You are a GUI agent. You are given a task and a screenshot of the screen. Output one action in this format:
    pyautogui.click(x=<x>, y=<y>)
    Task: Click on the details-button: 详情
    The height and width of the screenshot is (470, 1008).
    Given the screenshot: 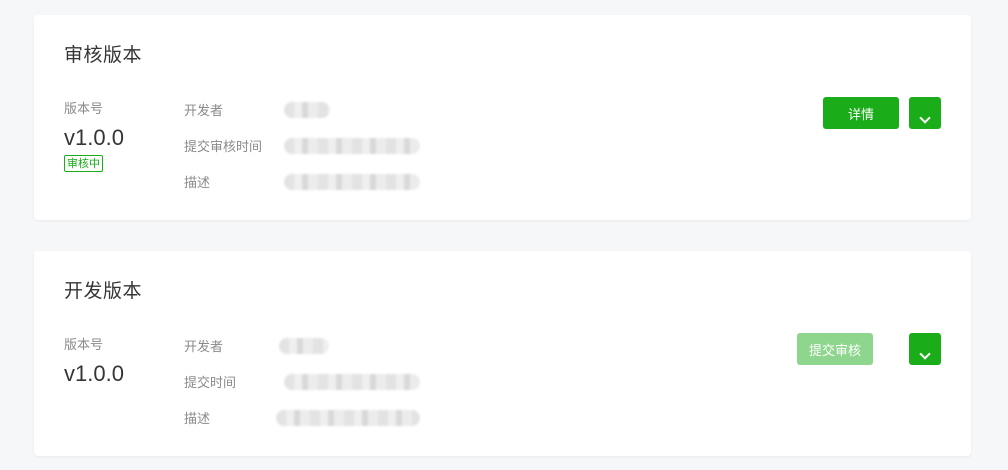 What is the action you would take?
    pyautogui.click(x=861, y=113)
    